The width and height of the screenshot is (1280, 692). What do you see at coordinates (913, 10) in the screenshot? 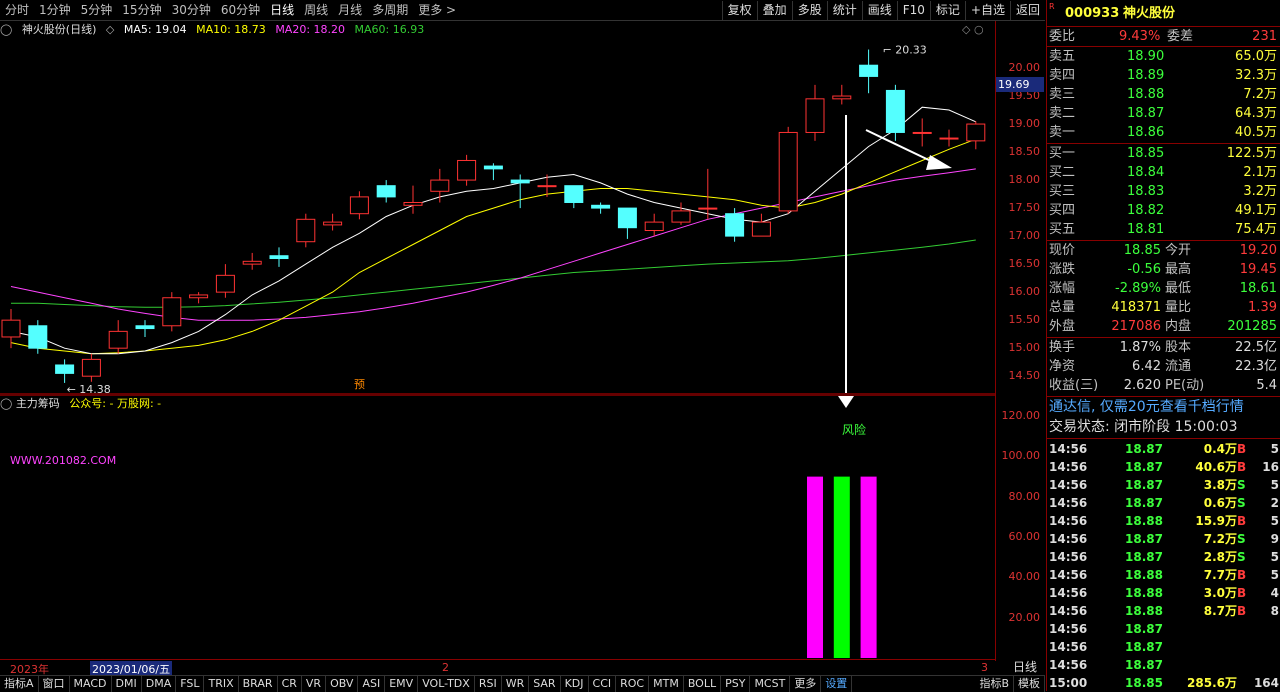
I see `toolbar-button-5: F10` at bounding box center [913, 10].